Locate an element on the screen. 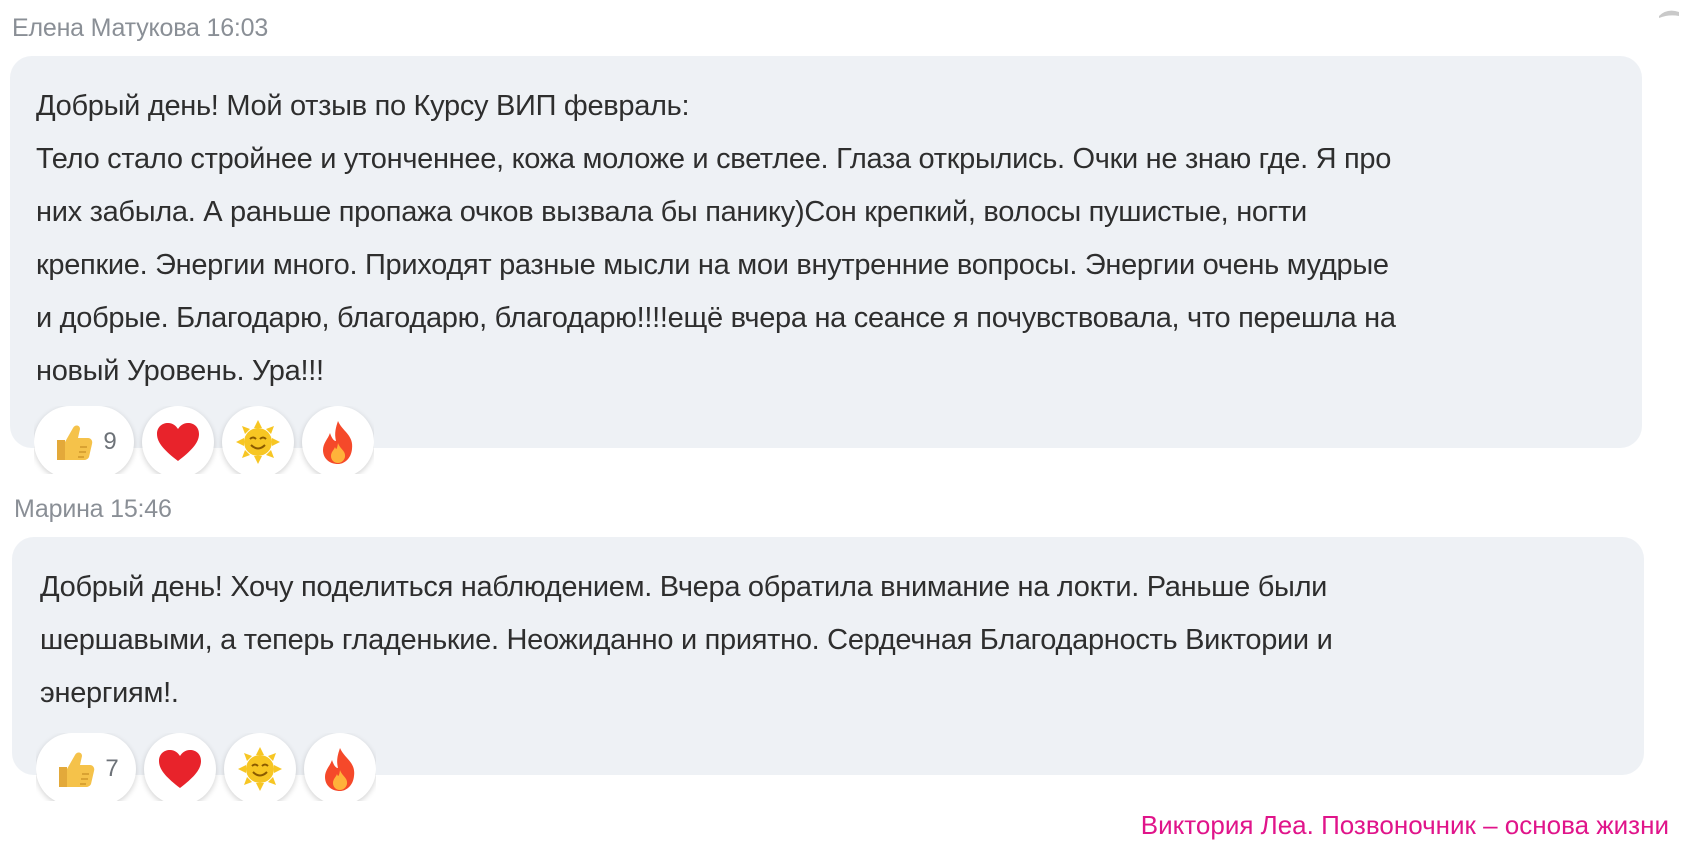 Image resolution: width=1681 pixels, height=847 pixels. message-meta: Марина 15:46 is located at coordinates (93, 509).